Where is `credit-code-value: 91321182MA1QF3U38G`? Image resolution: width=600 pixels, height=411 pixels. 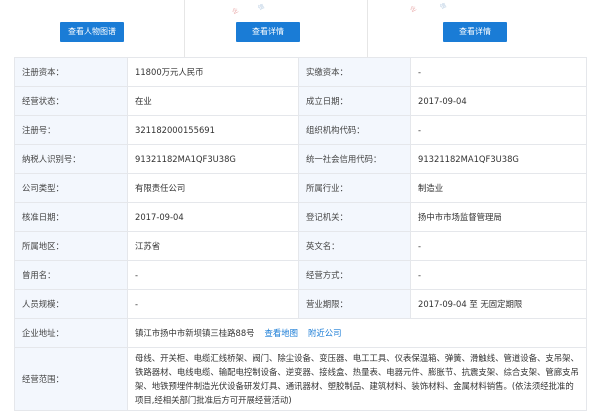 credit-code-value: 91321182MA1QF3U38G is located at coordinates (498, 159).